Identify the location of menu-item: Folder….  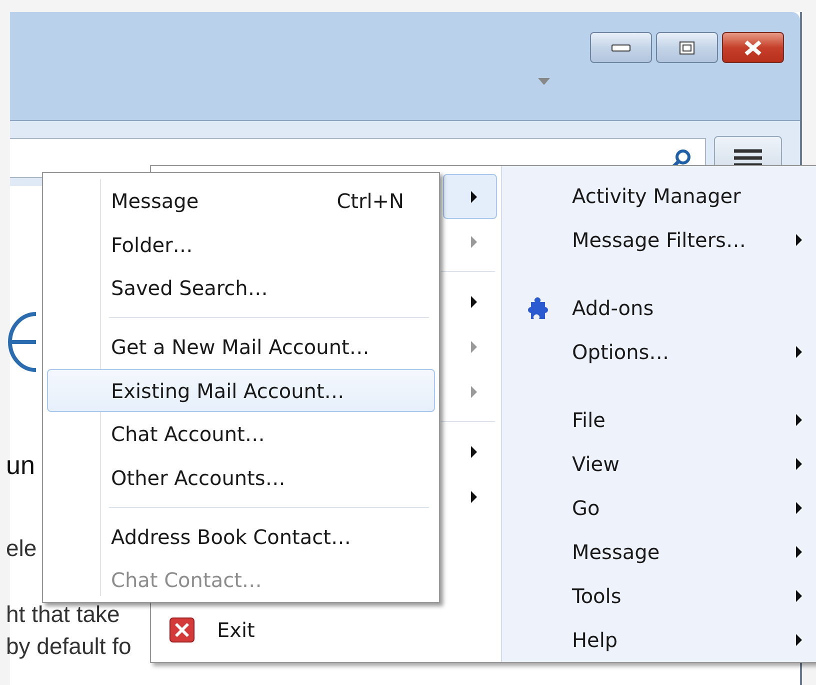
(241, 244).